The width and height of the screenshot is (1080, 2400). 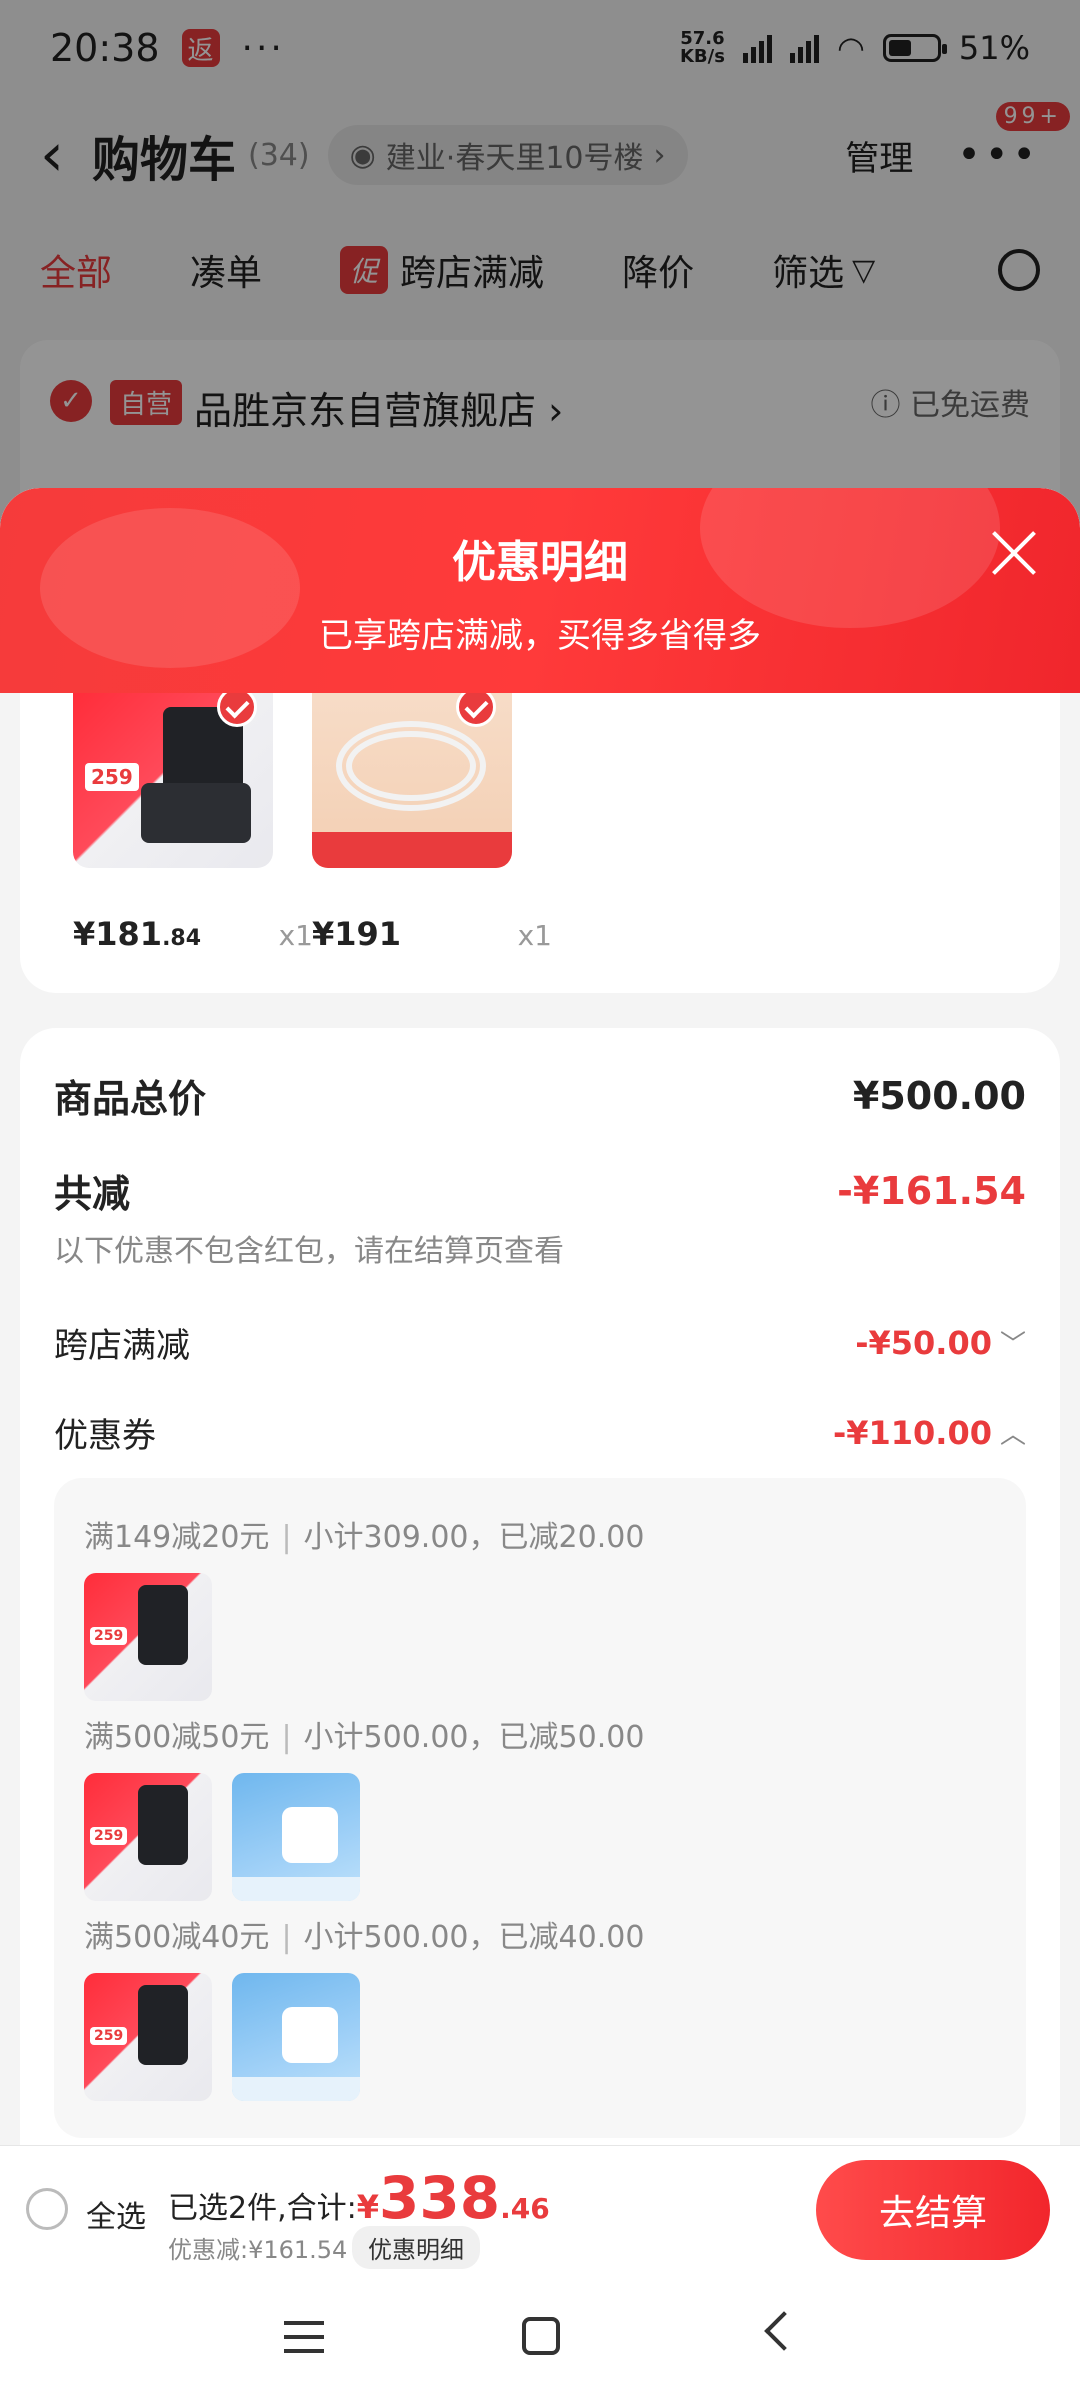 What do you see at coordinates (92, 1194) in the screenshot?
I see `reduce-label: 共减` at bounding box center [92, 1194].